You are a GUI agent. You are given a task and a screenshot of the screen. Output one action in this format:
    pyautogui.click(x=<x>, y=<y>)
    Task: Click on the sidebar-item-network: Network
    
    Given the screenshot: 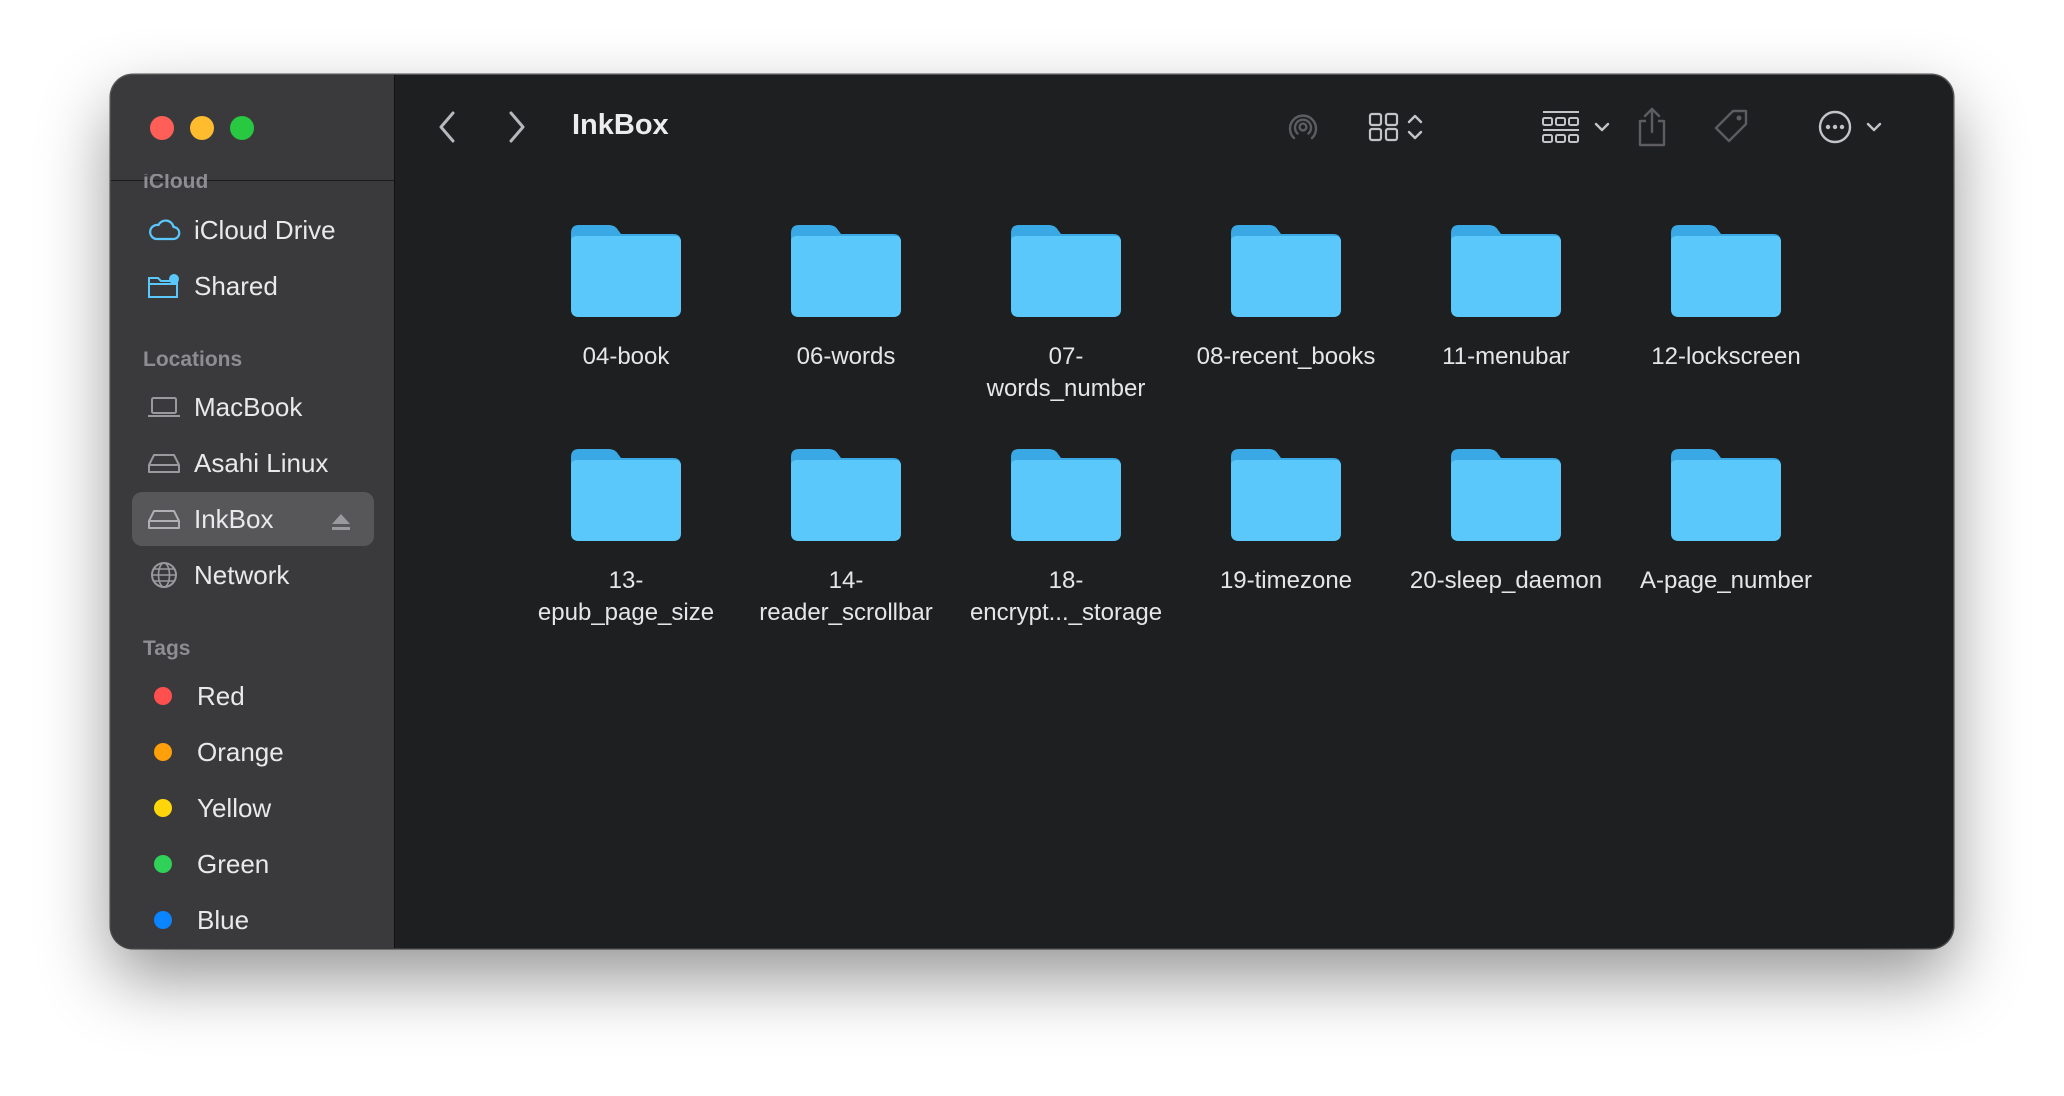 What is the action you would take?
    pyautogui.click(x=253, y=575)
    